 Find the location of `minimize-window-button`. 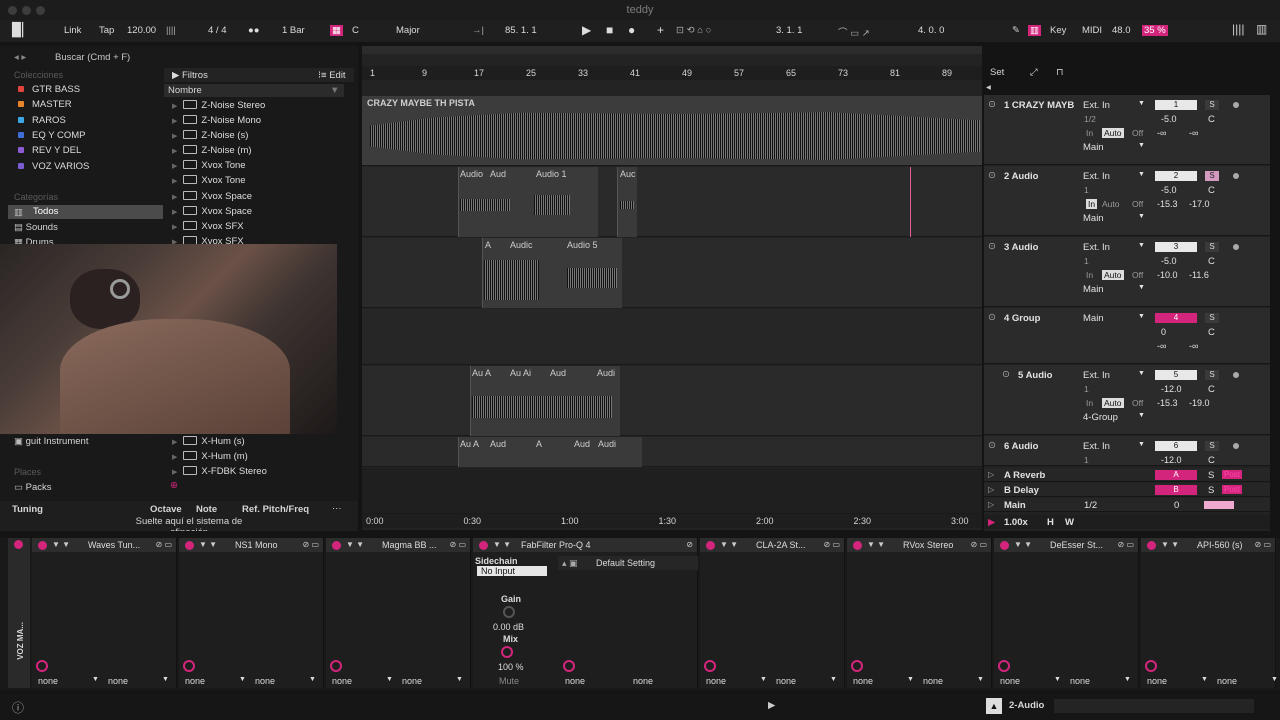

minimize-window-button is located at coordinates (26, 10).